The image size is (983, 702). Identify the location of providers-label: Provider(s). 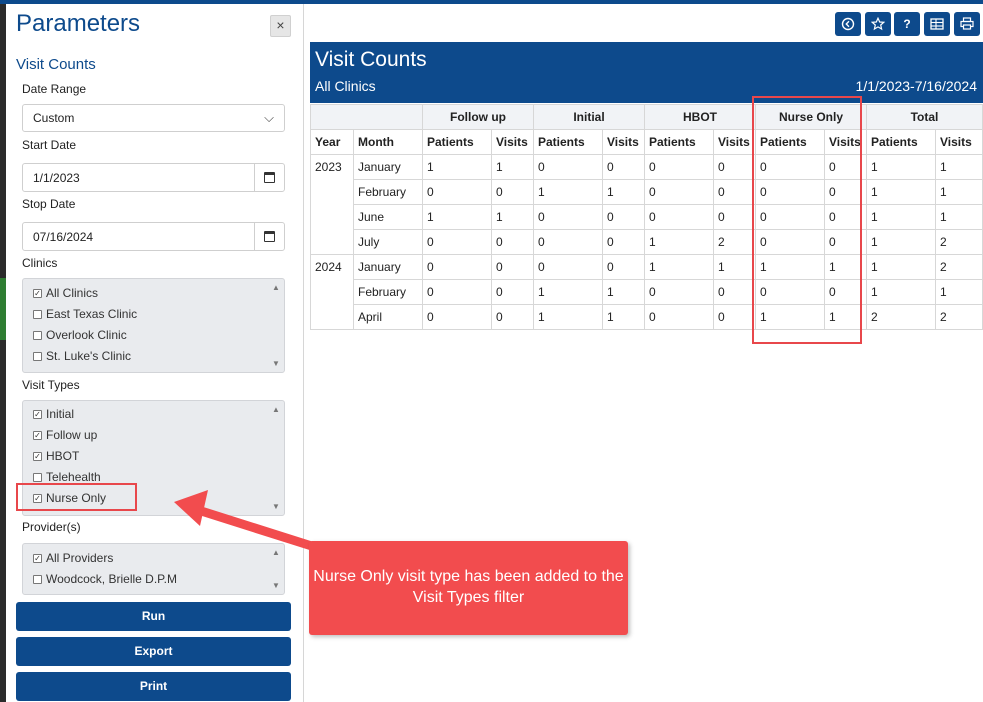
(51, 527).